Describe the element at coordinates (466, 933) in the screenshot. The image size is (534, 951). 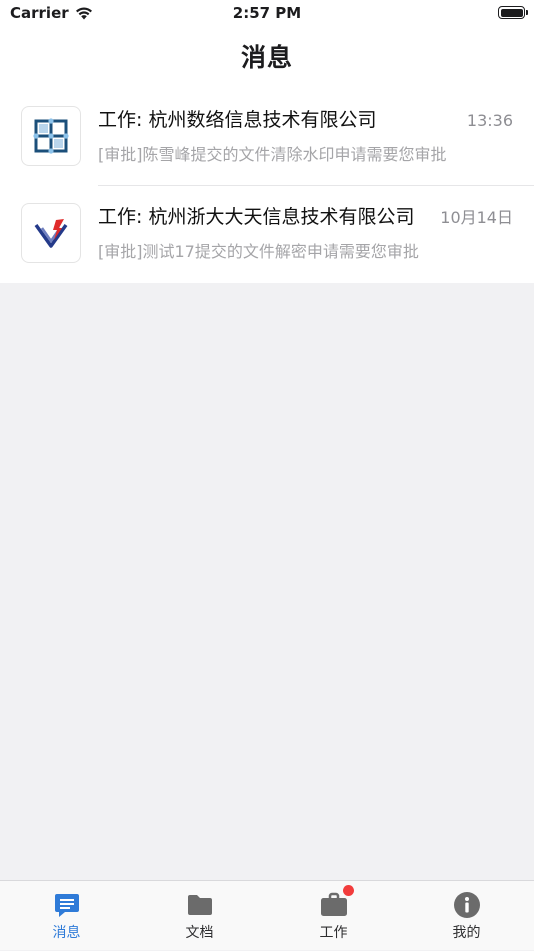
I see `tab-label: 我的` at that location.